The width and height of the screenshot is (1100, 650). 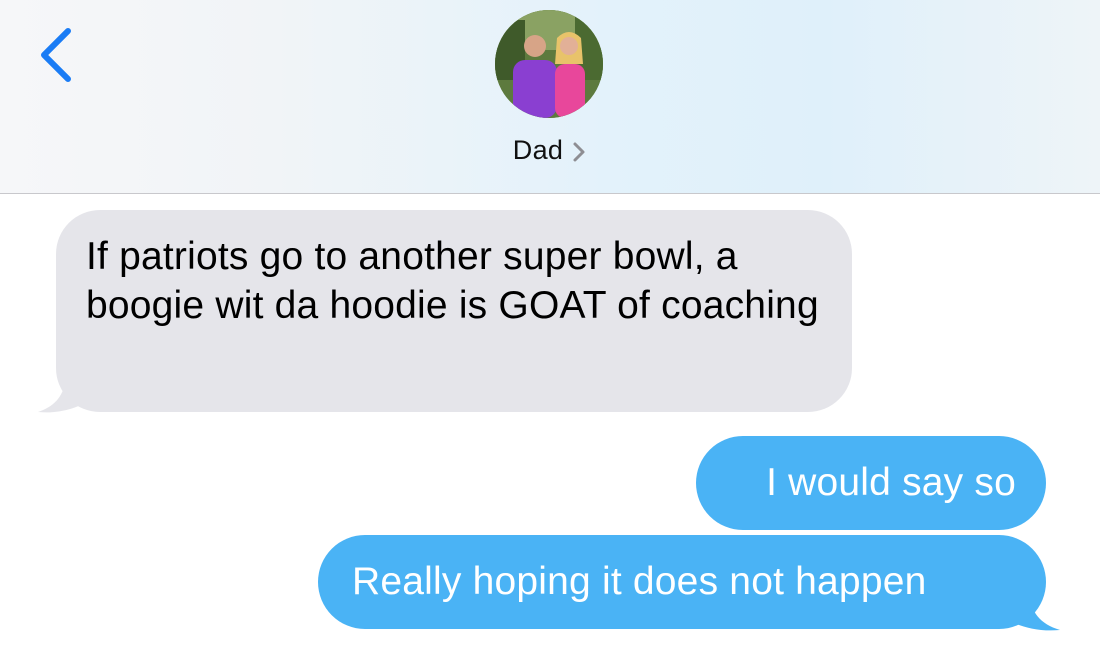 I want to click on contact-details-button: Dad, so click(x=550, y=150).